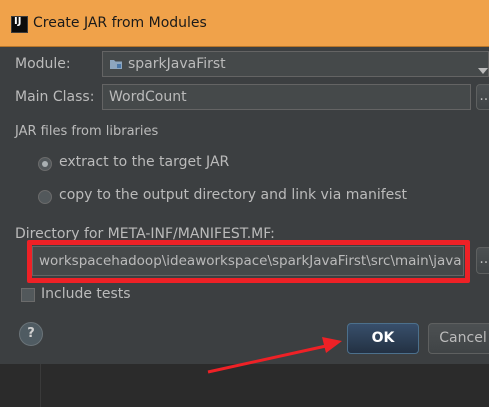  Describe the element at coordinates (274, 355) in the screenshot. I see `annotation-arrow-icon` at that location.